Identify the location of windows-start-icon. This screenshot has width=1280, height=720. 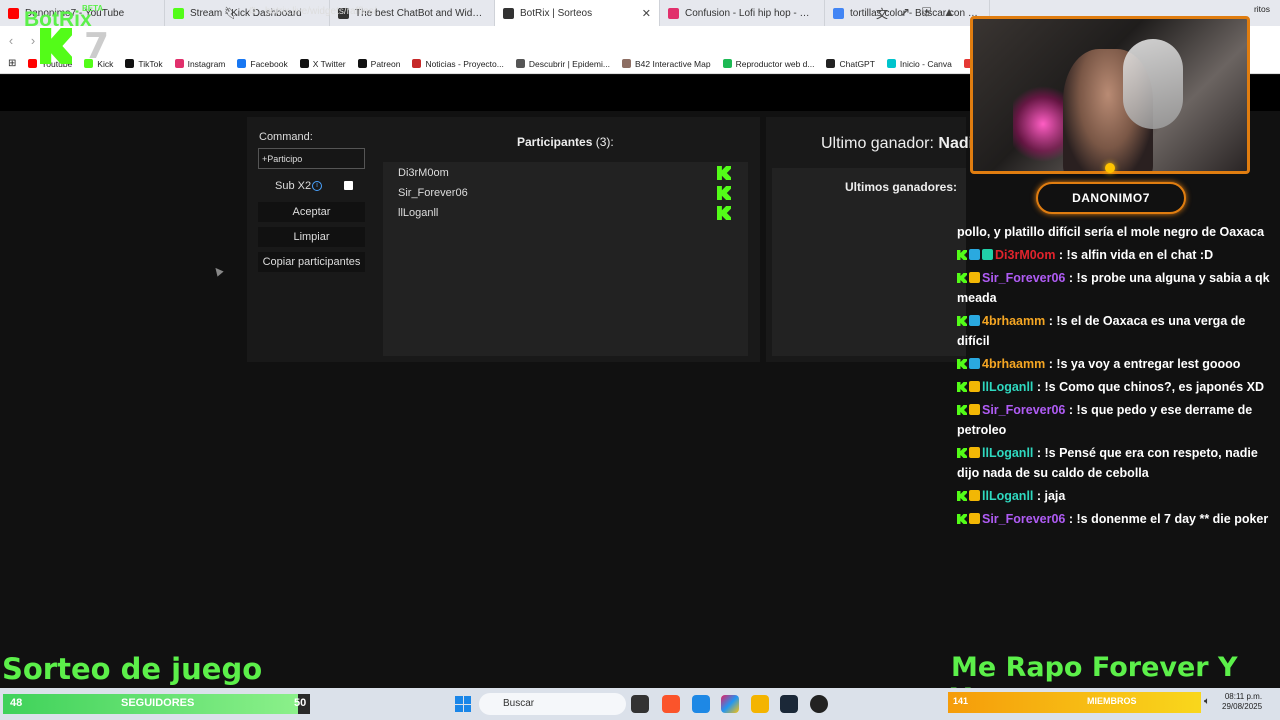
(463, 704).